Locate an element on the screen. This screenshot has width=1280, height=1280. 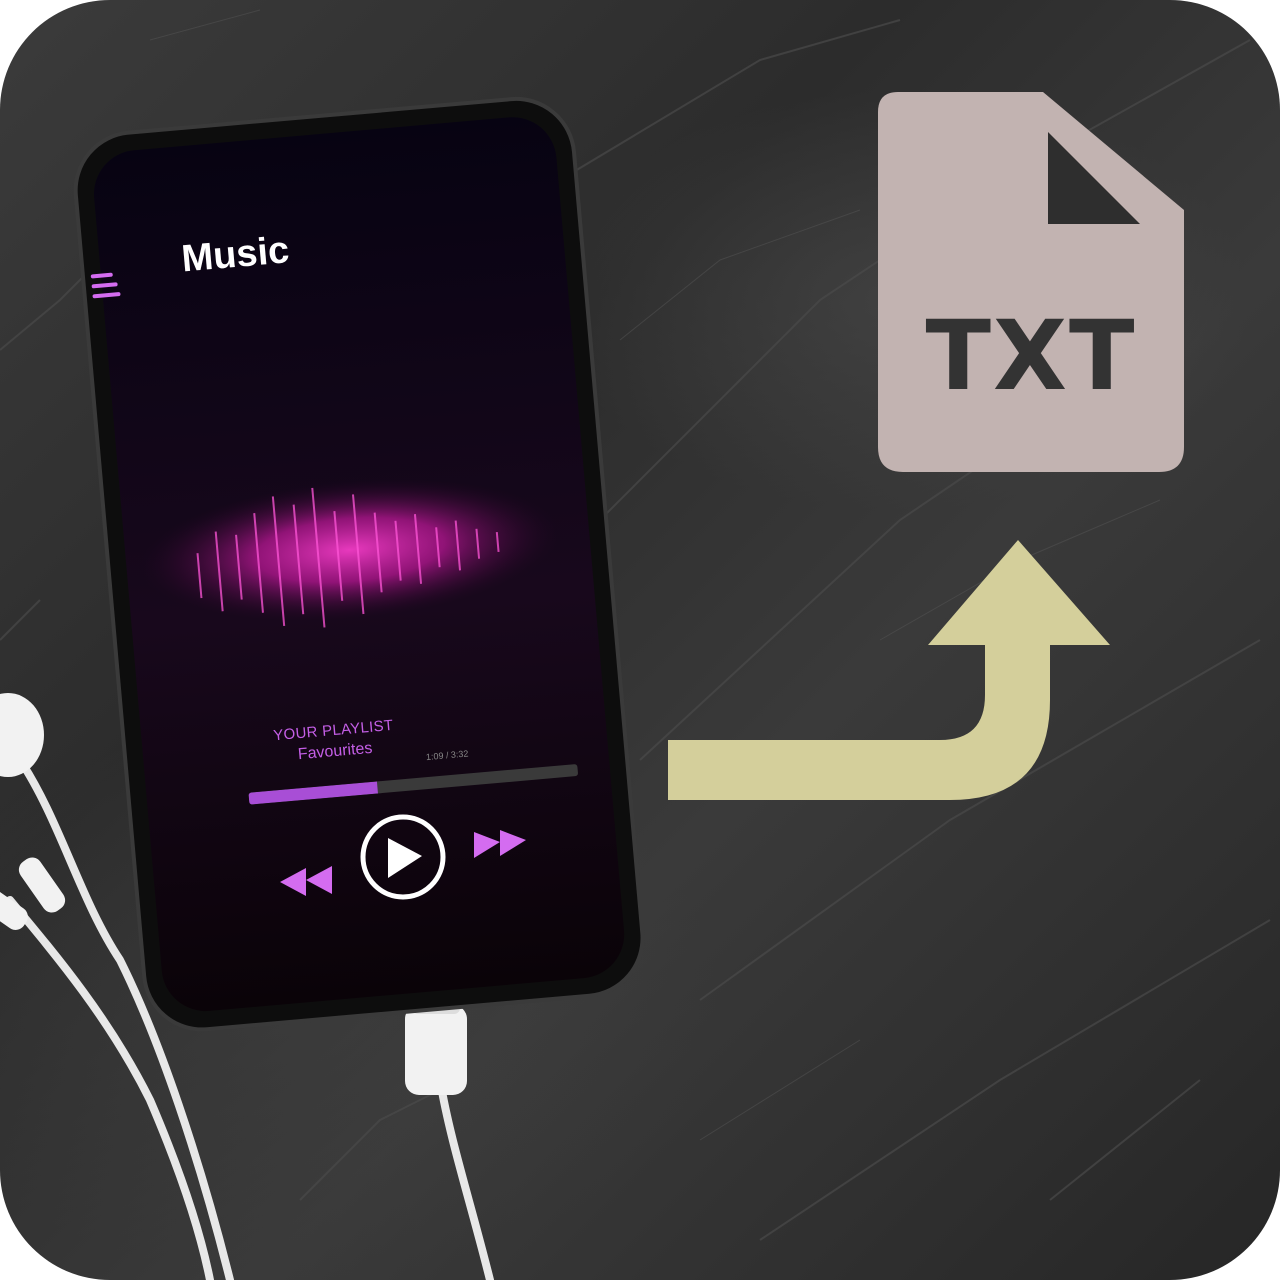
txt-file-icon: TXT is located at coordinates (1031, 282).